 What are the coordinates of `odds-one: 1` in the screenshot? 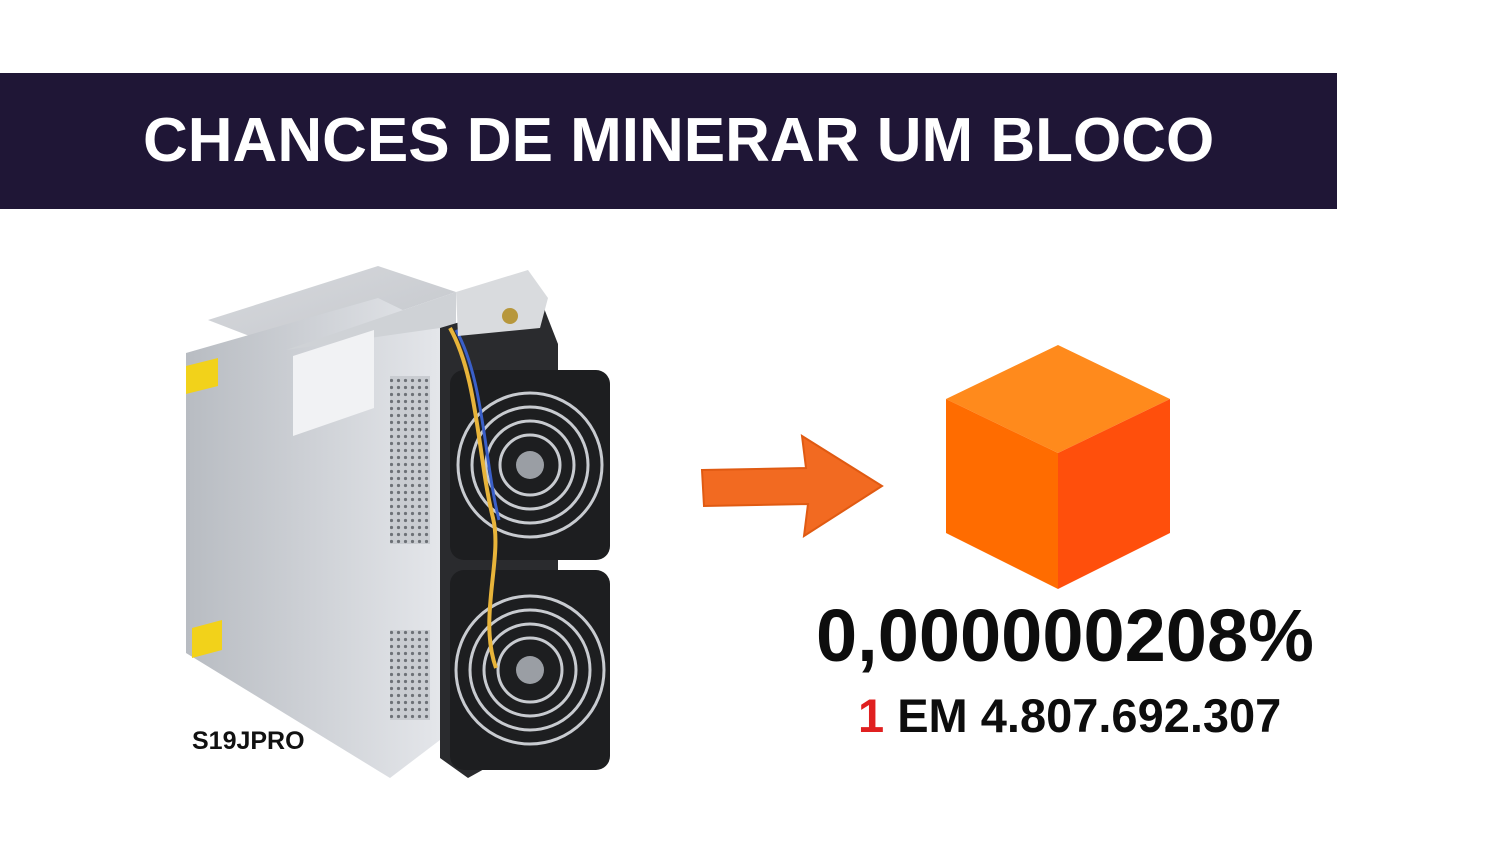 It's located at (871, 715).